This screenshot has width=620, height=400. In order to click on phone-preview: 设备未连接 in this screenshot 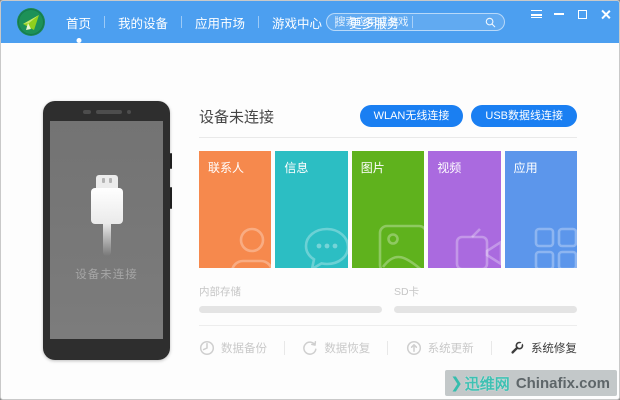, I will do `click(107, 230)`.